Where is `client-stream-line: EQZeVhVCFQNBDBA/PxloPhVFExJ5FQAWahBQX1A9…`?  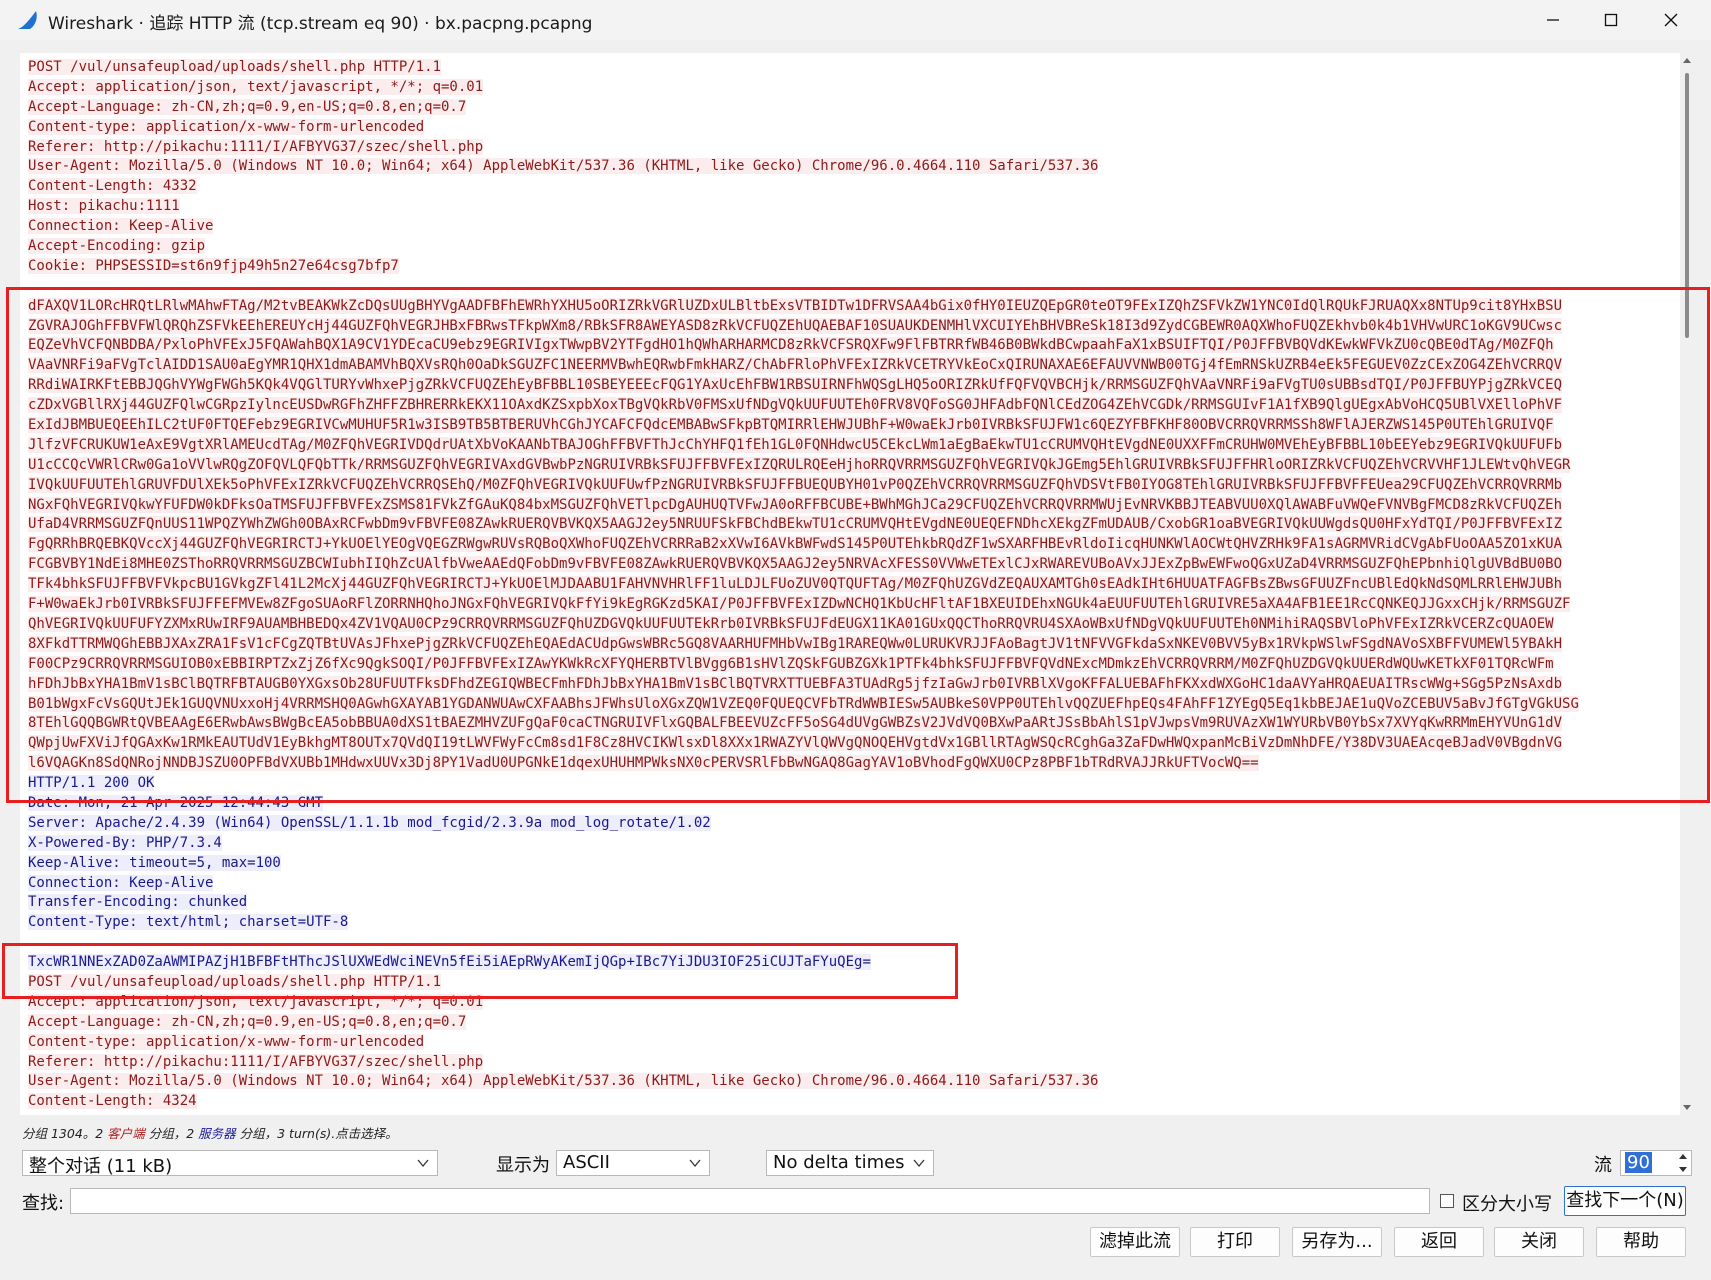 client-stream-line: EQZeVhVCFQNBDBA/PxloPhVFExJ5FQAWahBQX1A9… is located at coordinates (850, 346).